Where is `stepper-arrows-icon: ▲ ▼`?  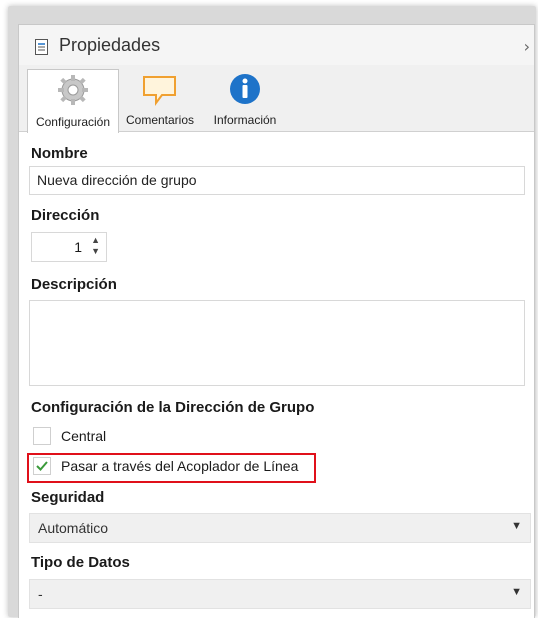 stepper-arrows-icon: ▲ ▼ is located at coordinates (95, 246).